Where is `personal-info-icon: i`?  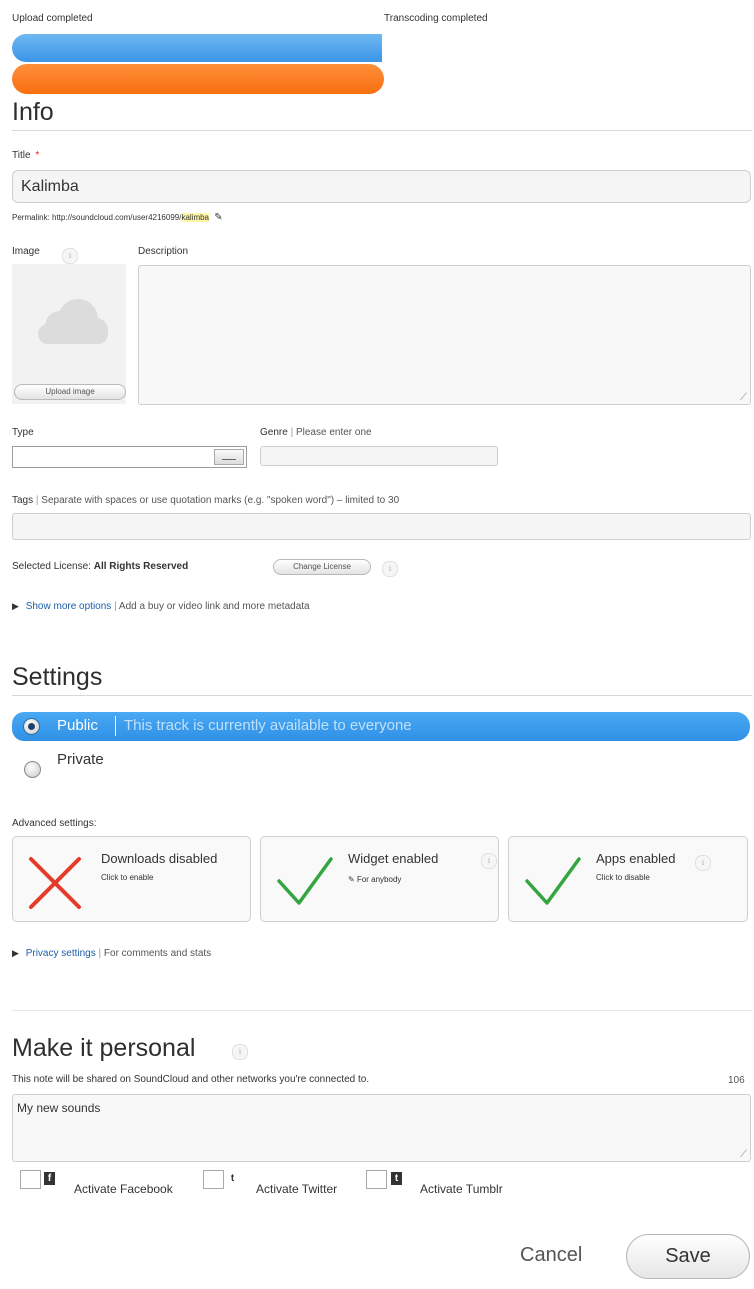 personal-info-icon: i is located at coordinates (240, 1052).